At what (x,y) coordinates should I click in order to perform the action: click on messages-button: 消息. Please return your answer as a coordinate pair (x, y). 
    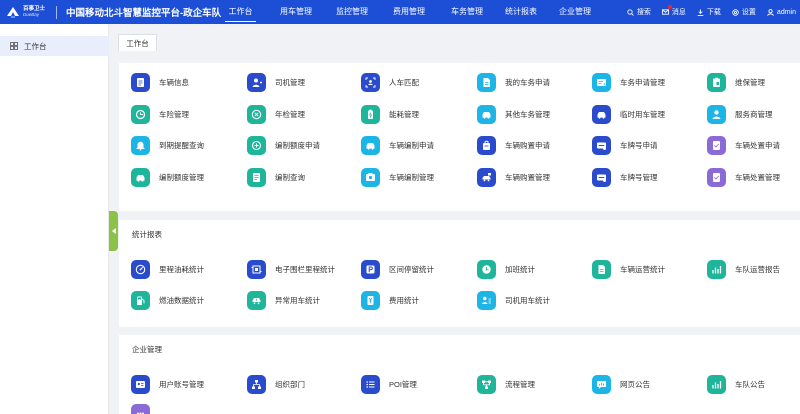
    Looking at the image, I should click on (673, 11).